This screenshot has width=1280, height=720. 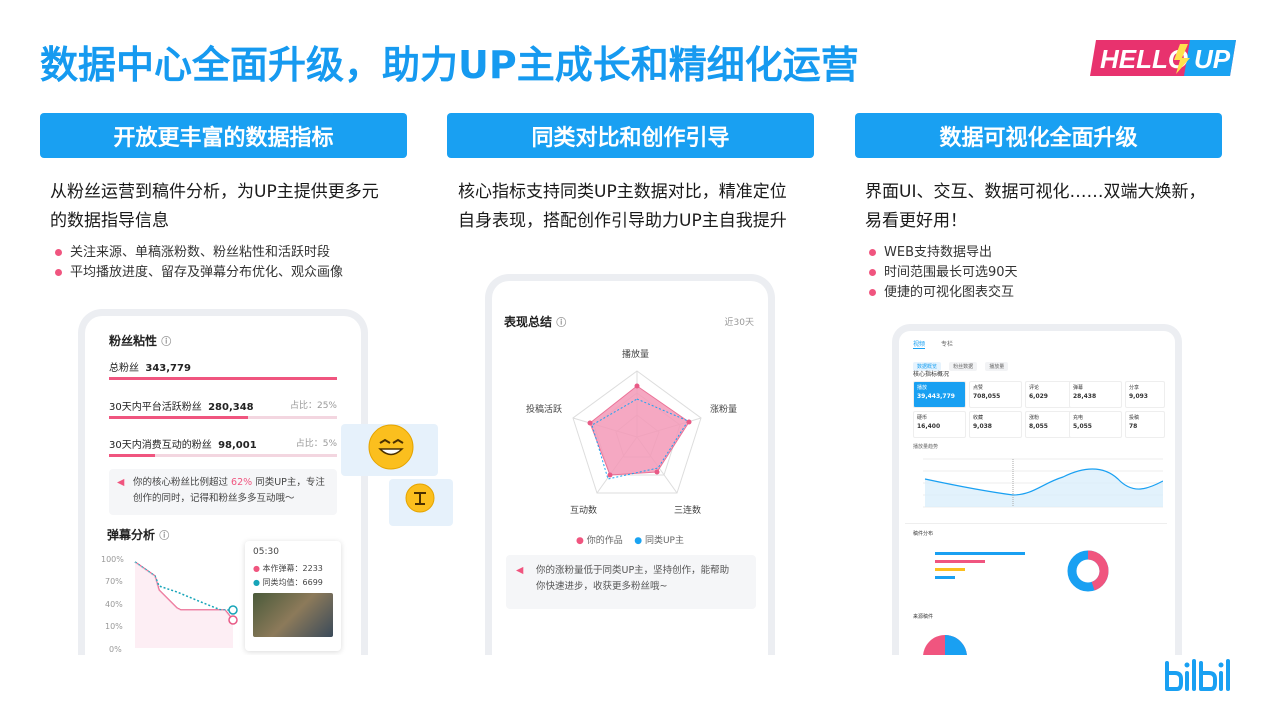 I want to click on y-tick: 100%, so click(x=112, y=559).